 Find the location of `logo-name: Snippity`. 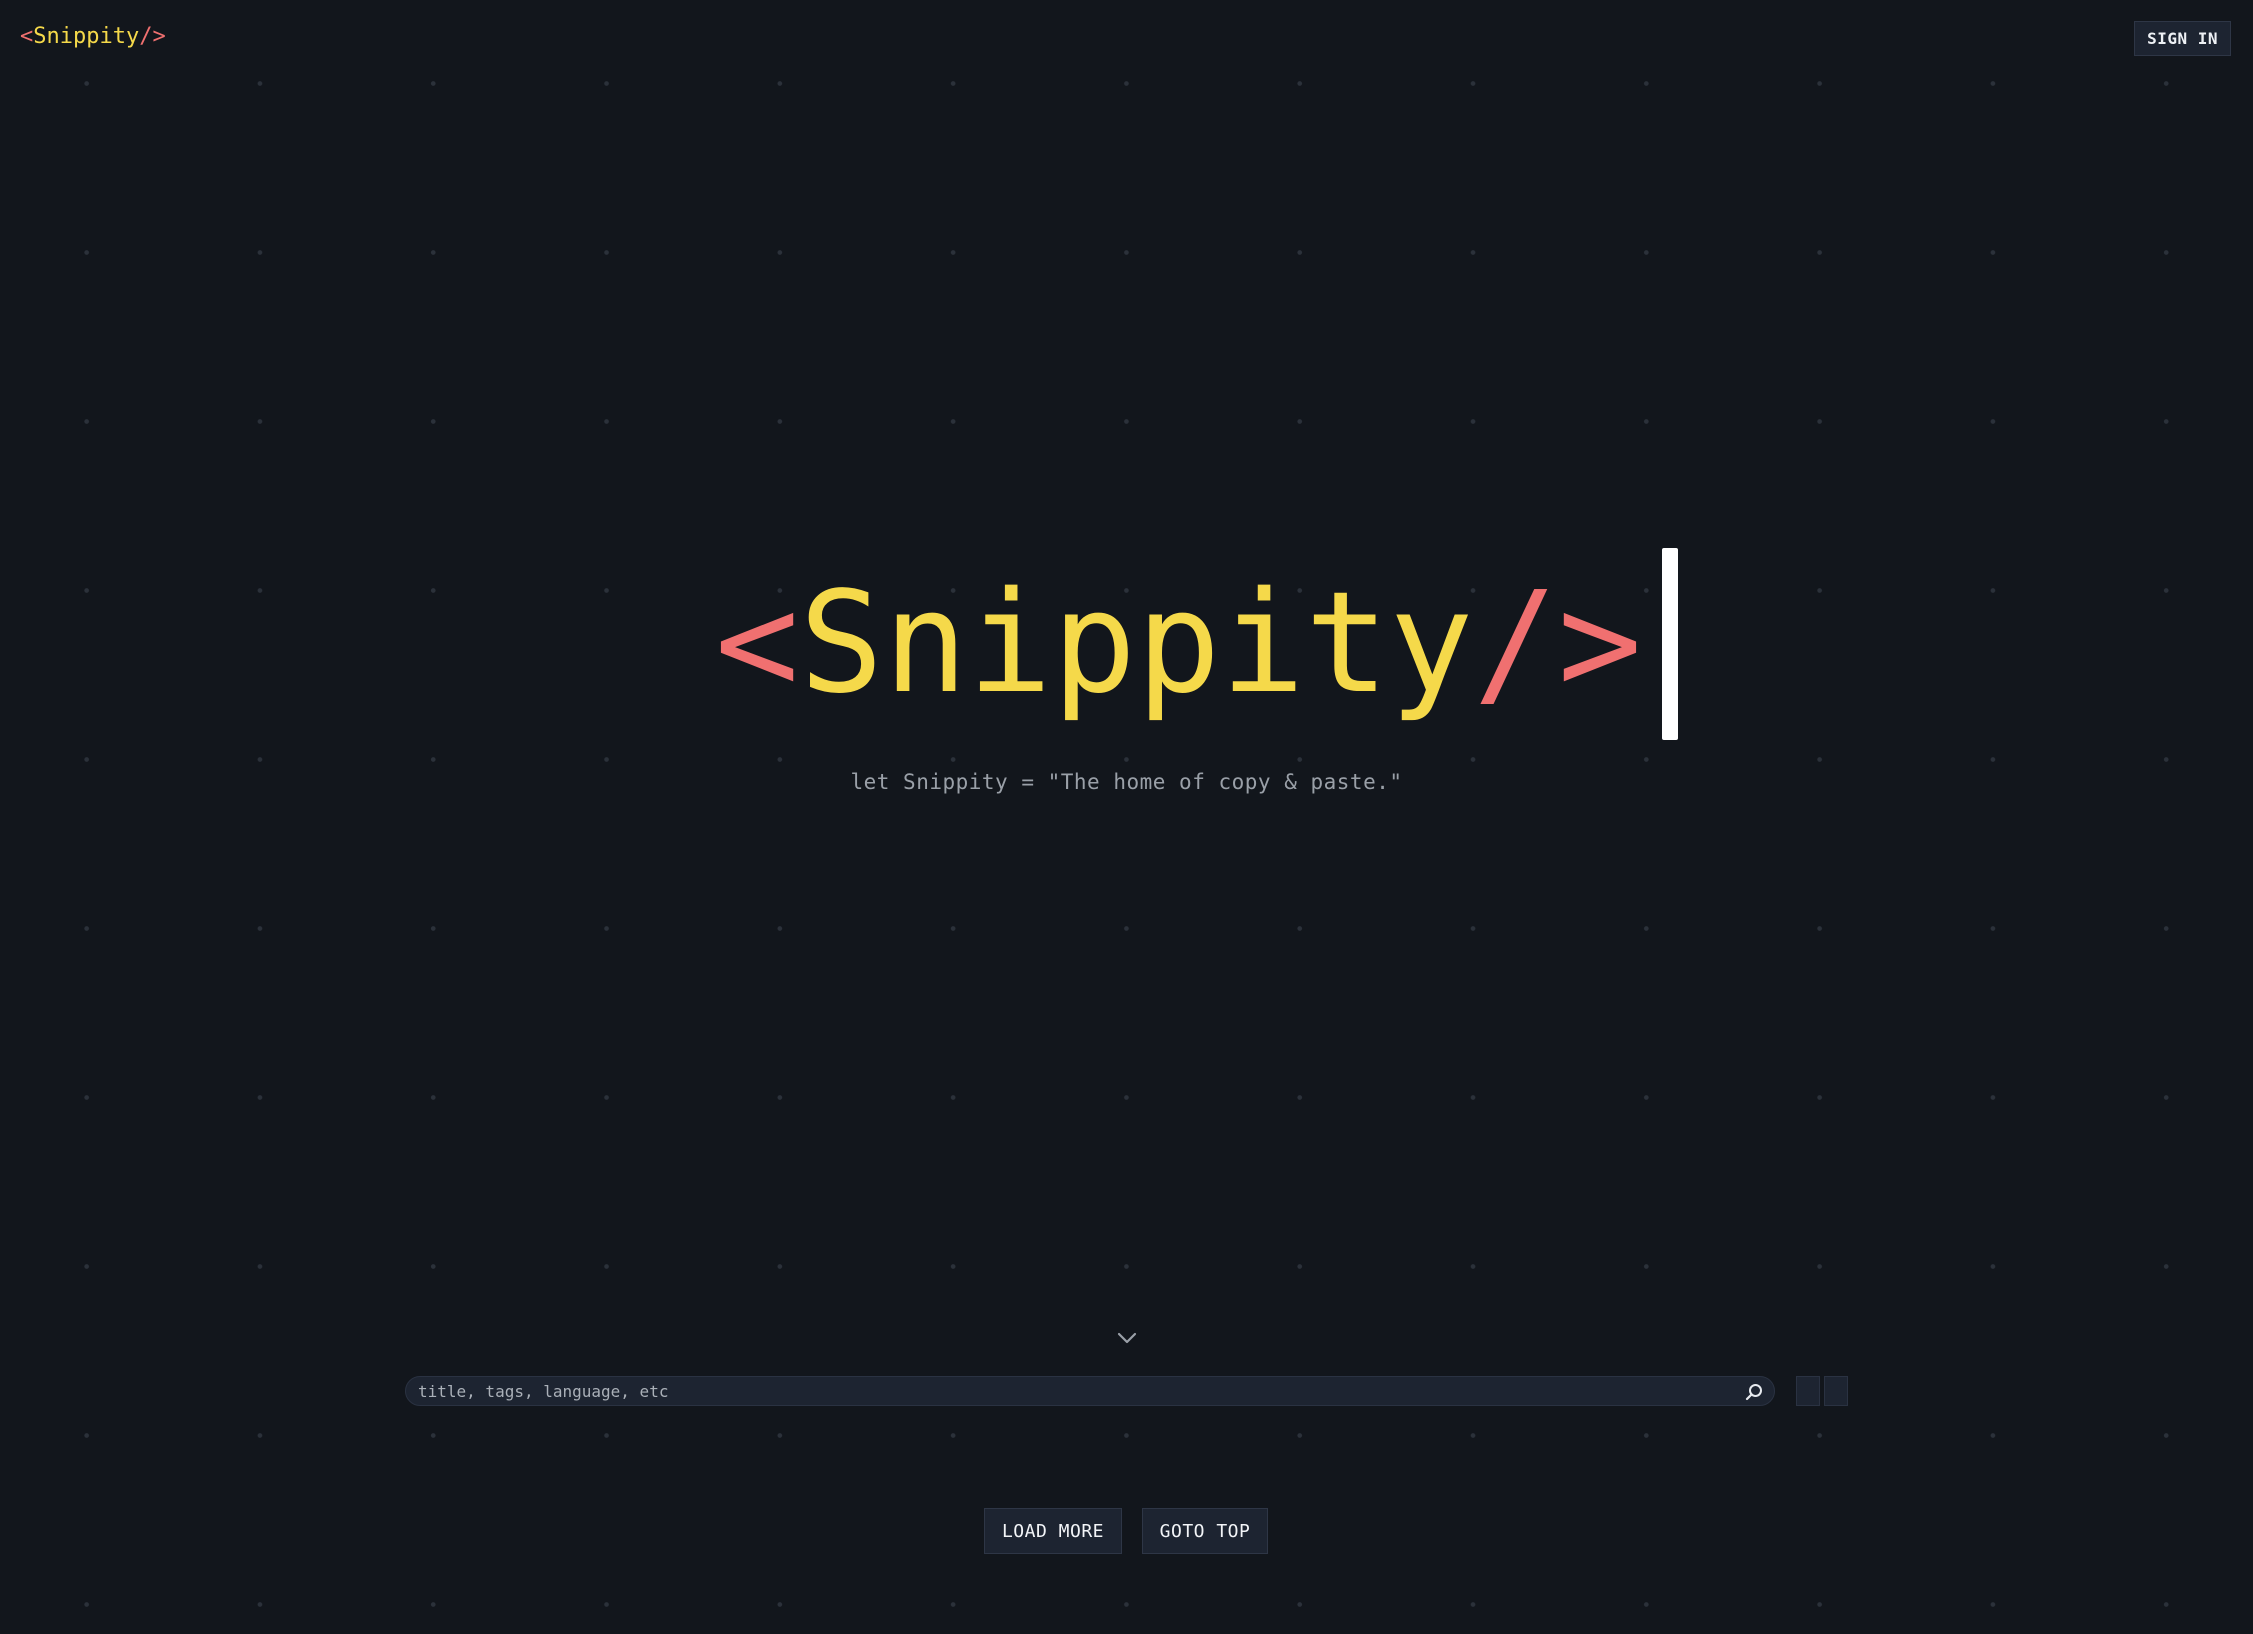

logo-name: Snippity is located at coordinates (86, 36).